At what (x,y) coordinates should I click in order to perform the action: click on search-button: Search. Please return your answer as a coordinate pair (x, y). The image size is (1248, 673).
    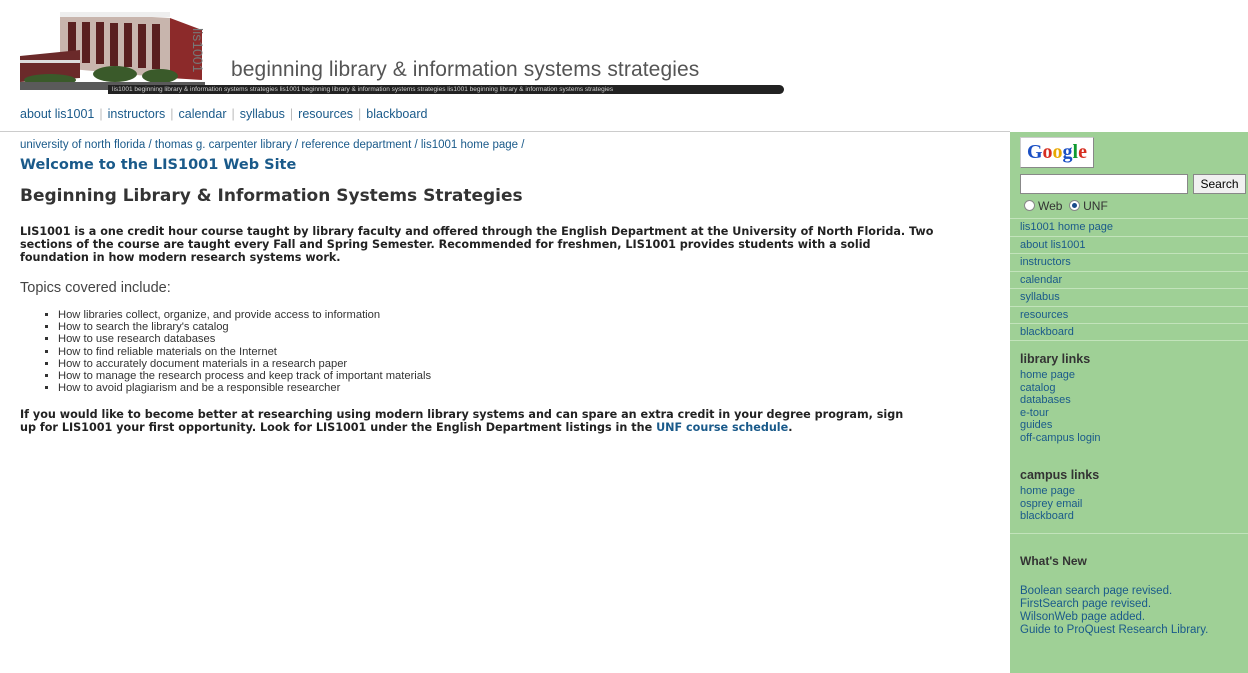
    Looking at the image, I should click on (1219, 184).